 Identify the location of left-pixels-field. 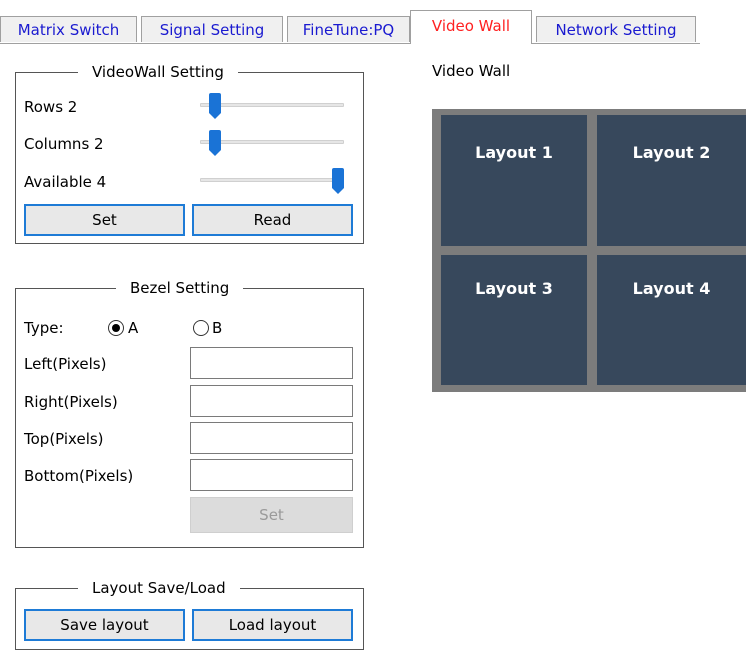
(271, 363).